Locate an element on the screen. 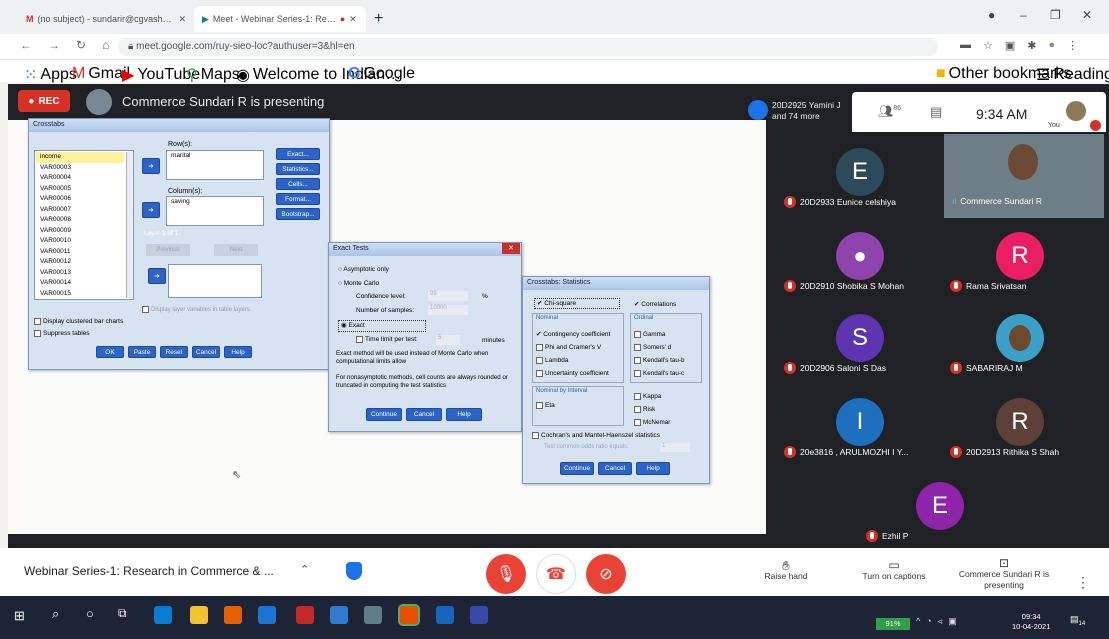  contingency-checkbox: ✔ Contingency coefficient is located at coordinates (573, 334).